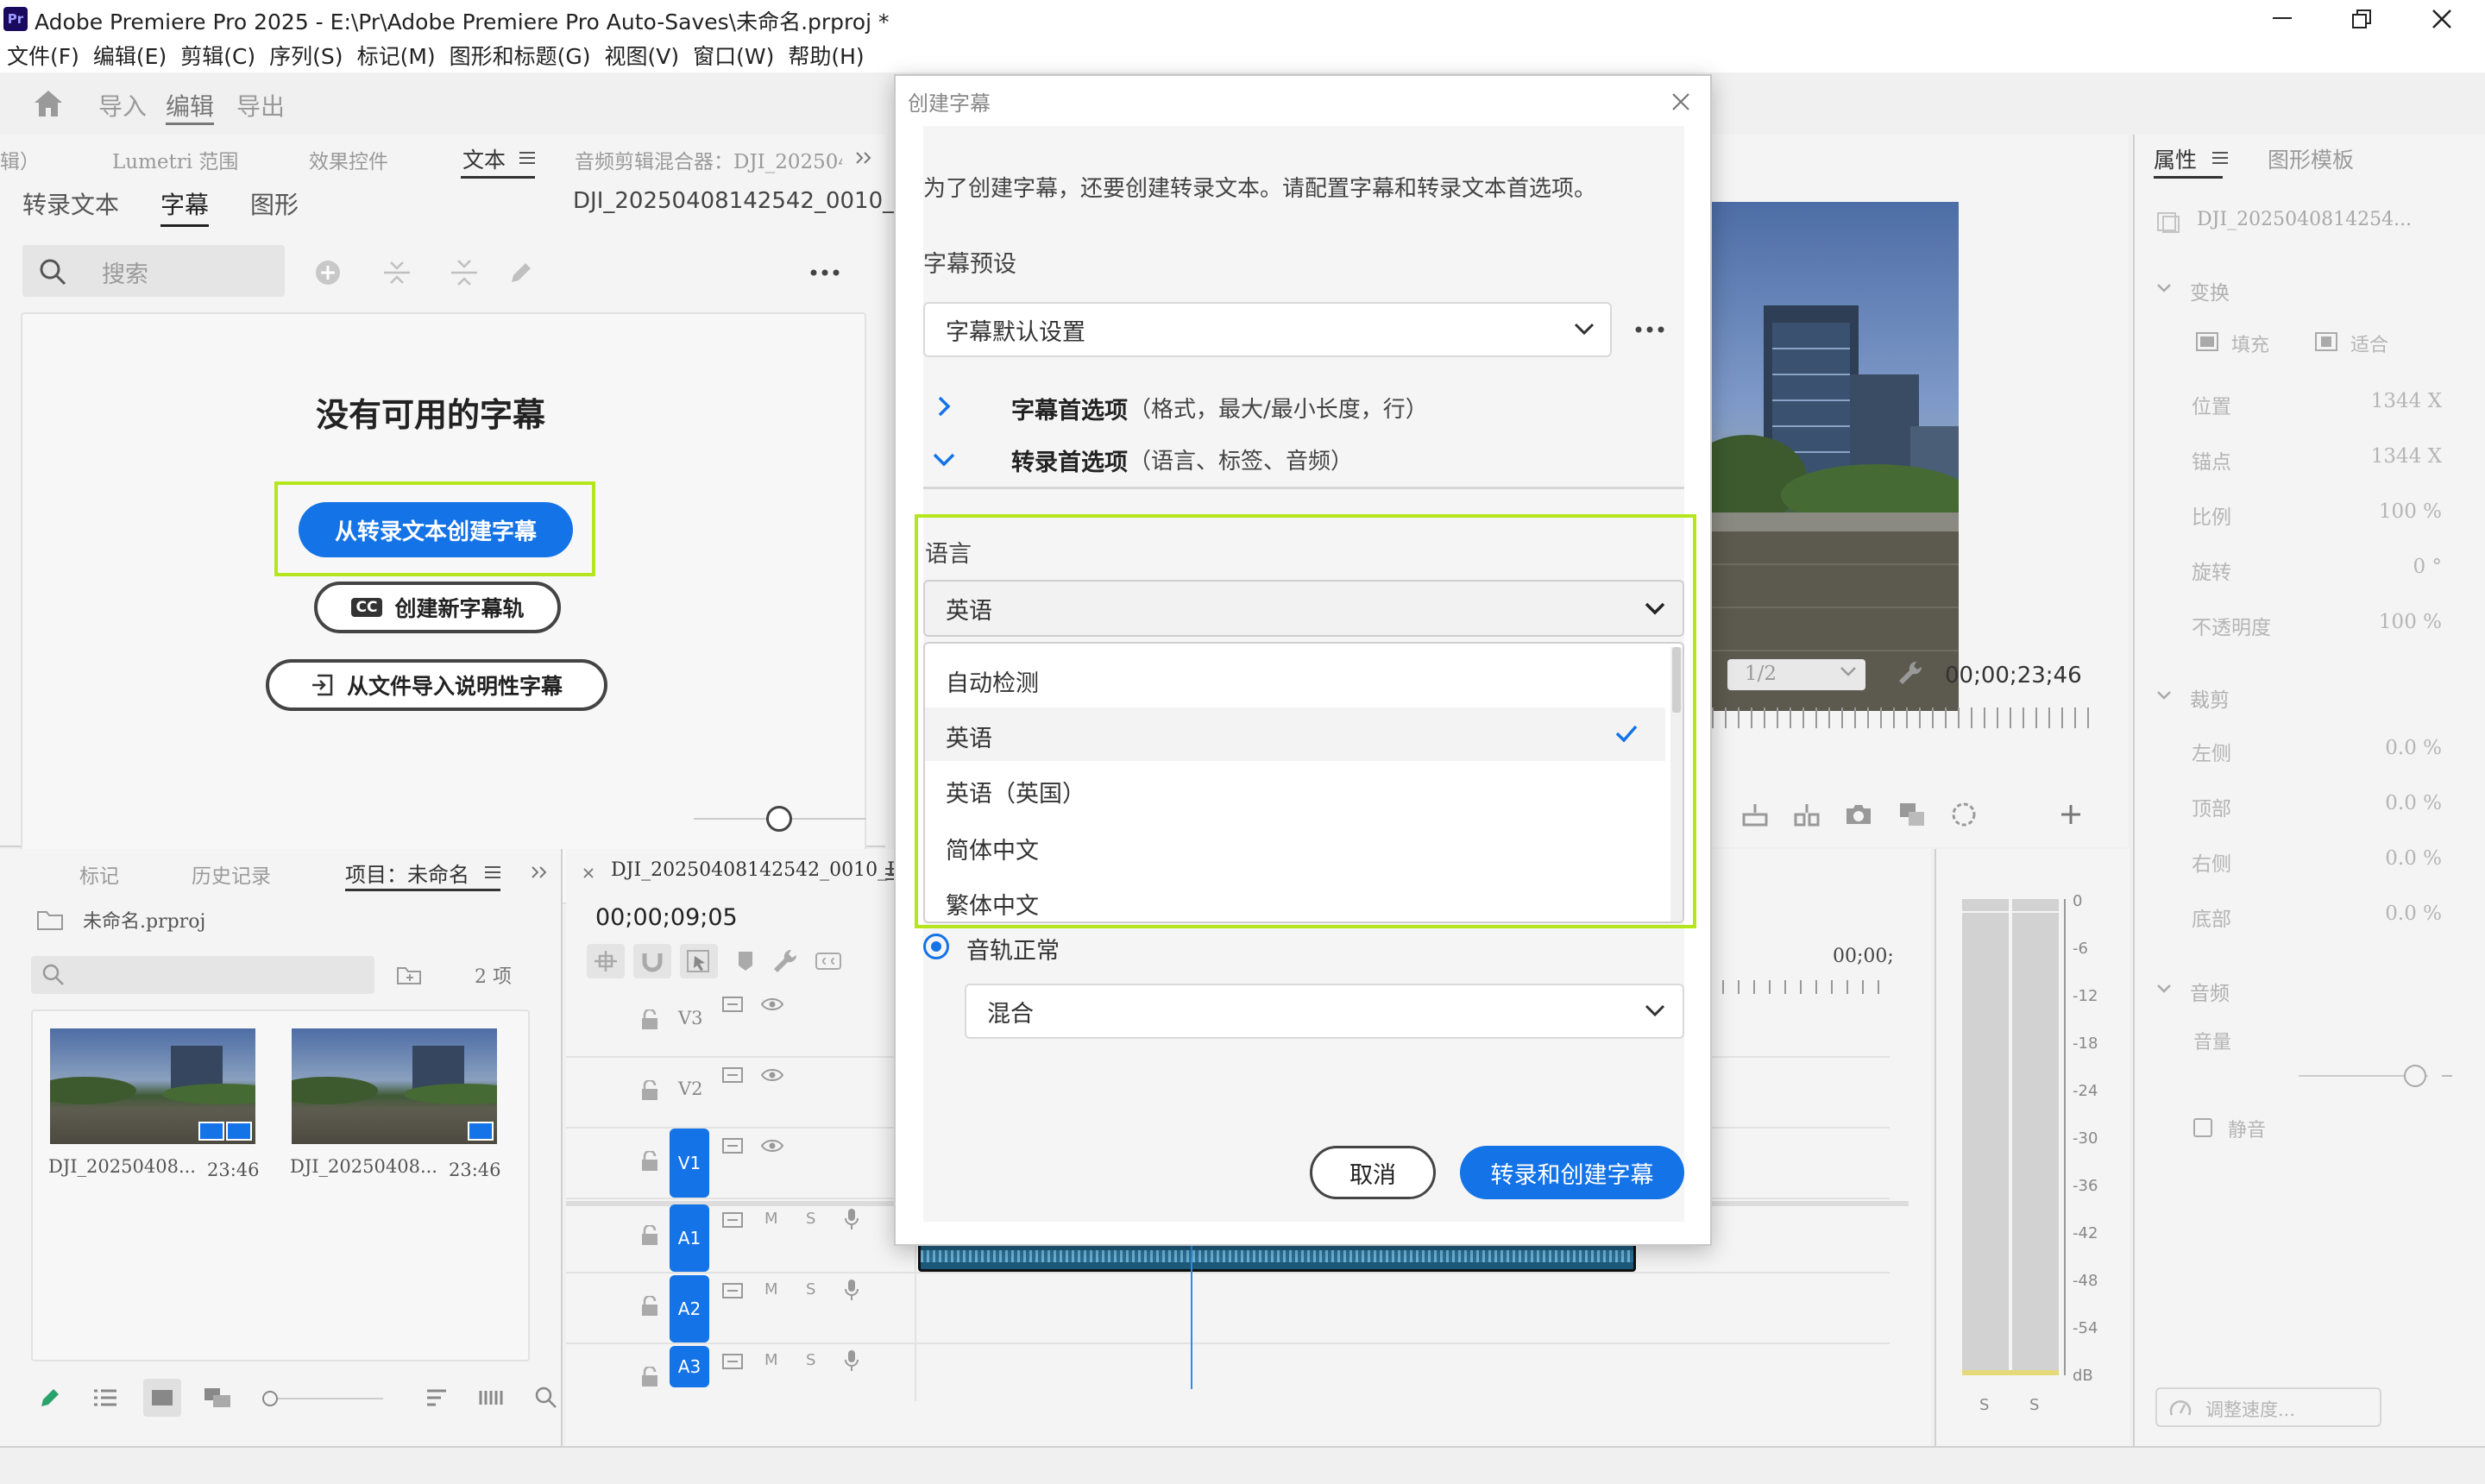  Describe the element at coordinates (606, 961) in the screenshot. I see `nest-icon` at that location.